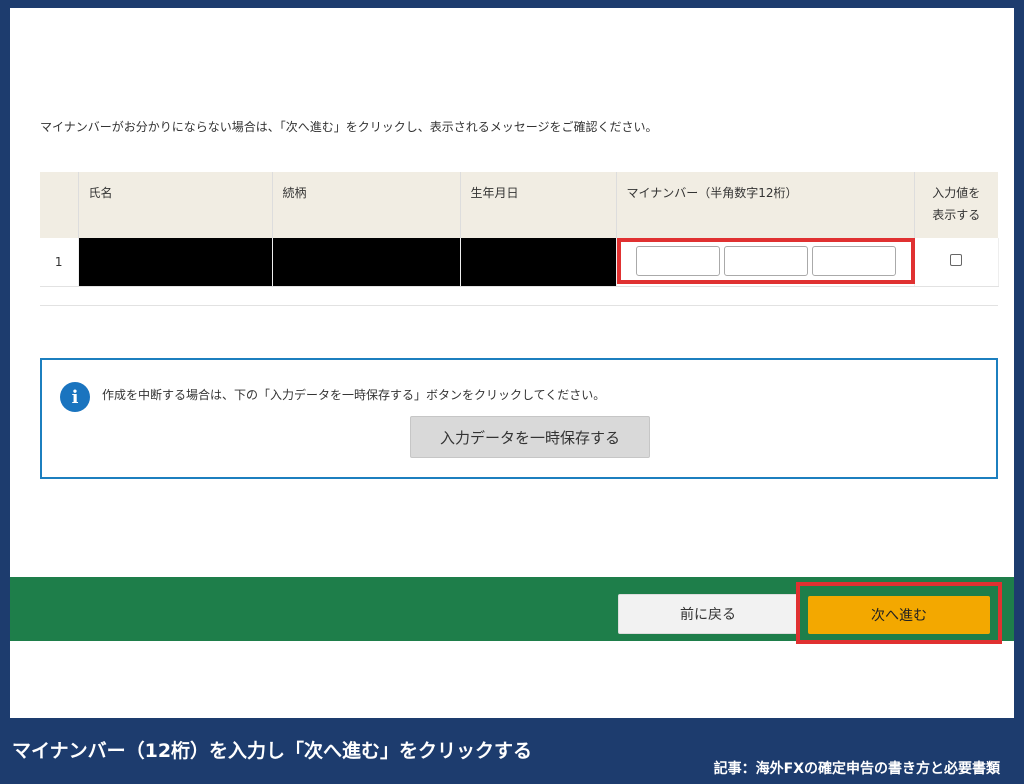  I want to click on next-button: 次へ進む, so click(899, 615).